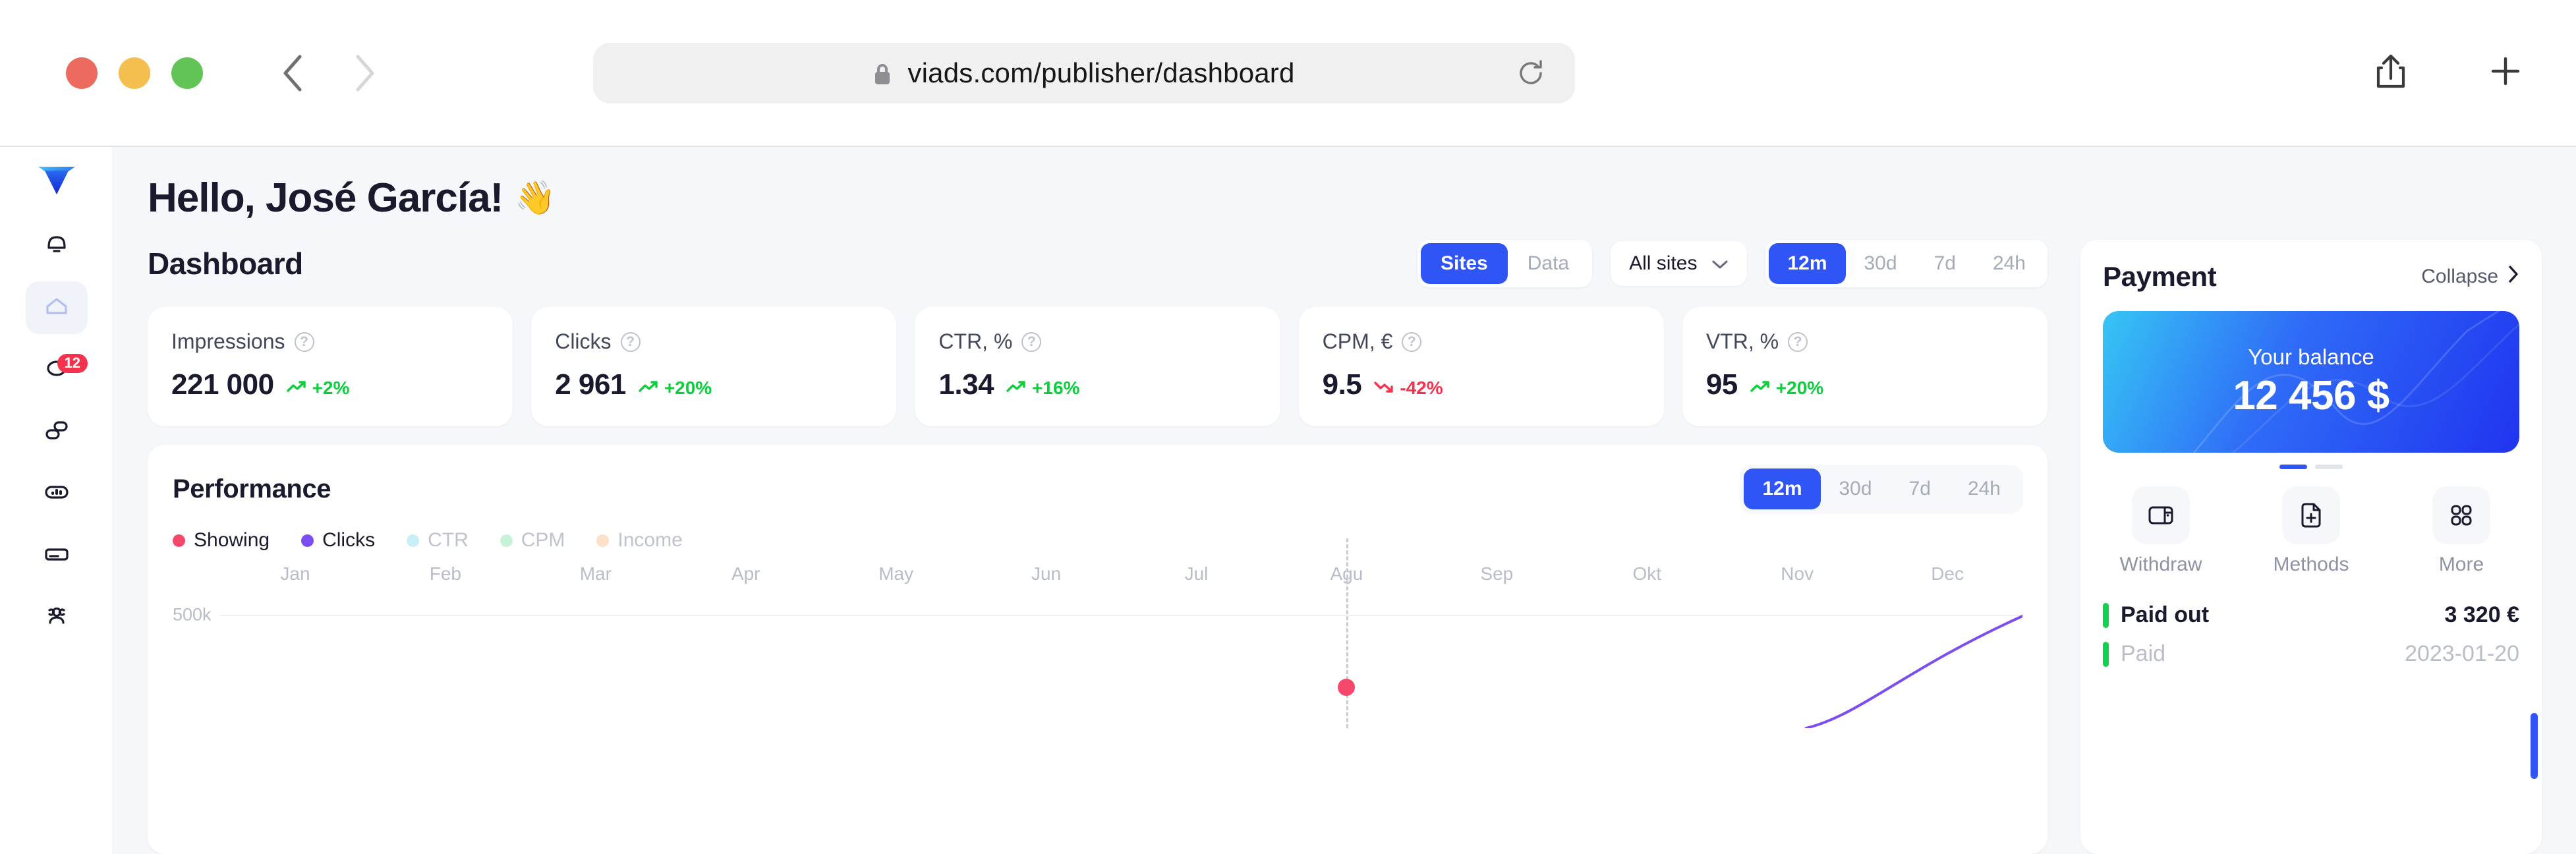 The width and height of the screenshot is (2576, 854). Describe the element at coordinates (57, 369) in the screenshot. I see `sidebar-item-messages: 12` at that location.